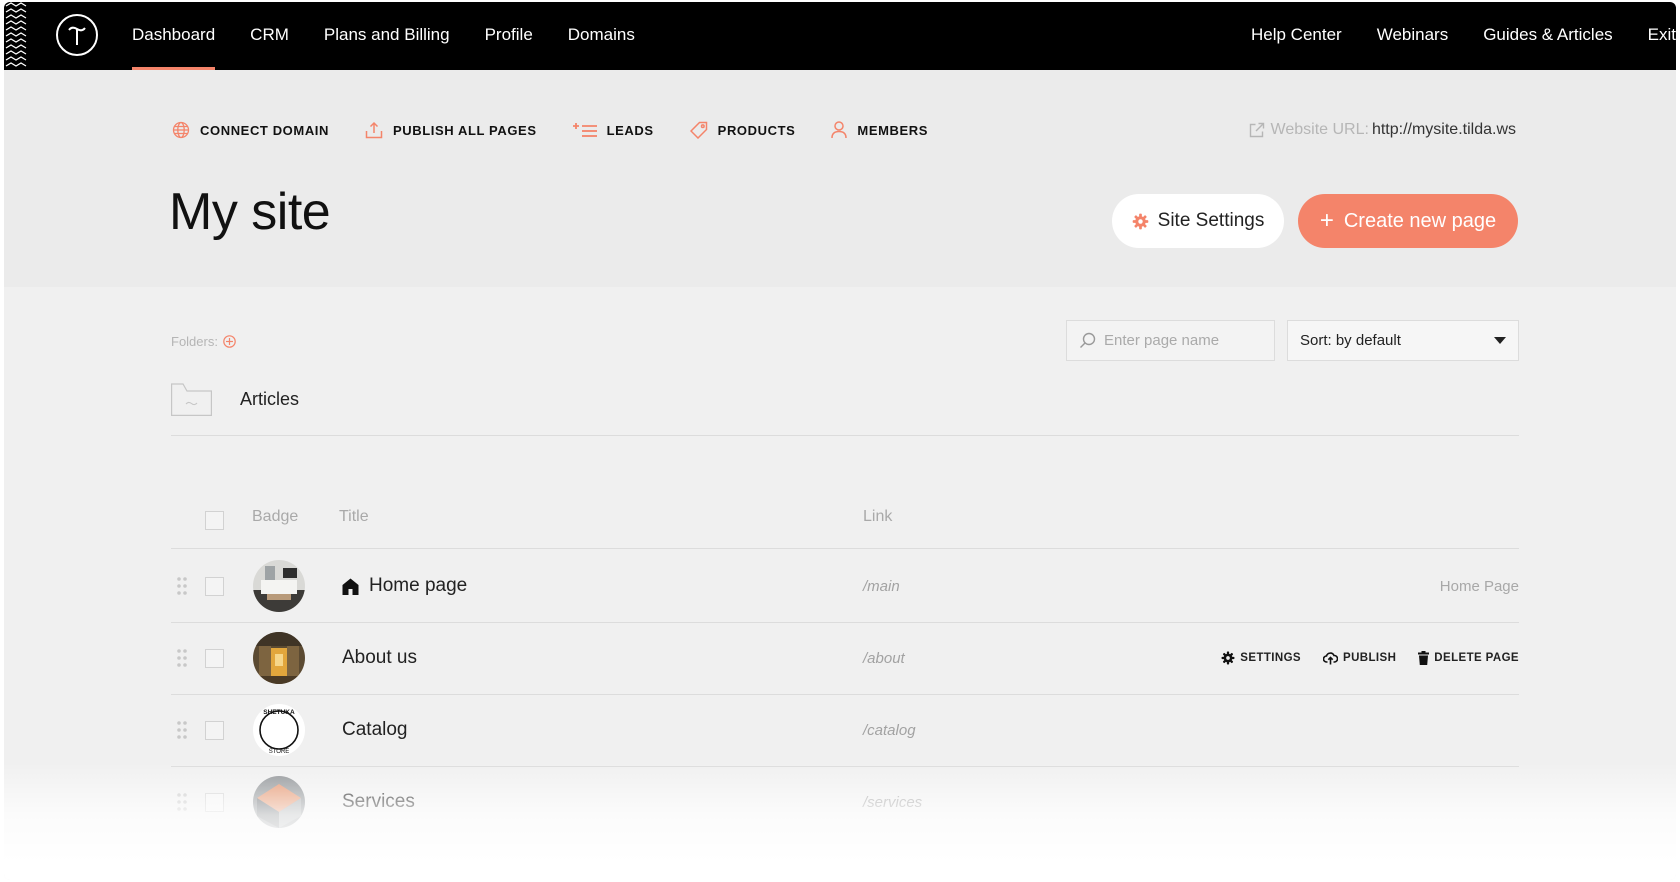  I want to click on page-title-cell: Services, so click(378, 802).